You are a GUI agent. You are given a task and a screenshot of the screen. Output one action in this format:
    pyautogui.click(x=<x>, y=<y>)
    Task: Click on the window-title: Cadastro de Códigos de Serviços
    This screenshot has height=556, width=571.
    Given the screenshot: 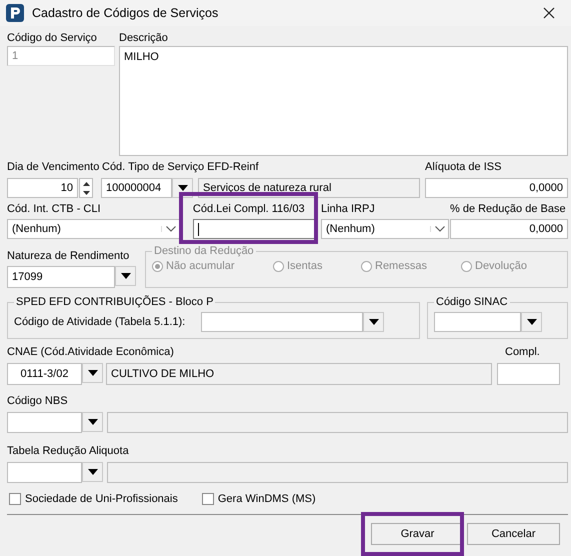 What is the action you would take?
    pyautogui.click(x=126, y=13)
    